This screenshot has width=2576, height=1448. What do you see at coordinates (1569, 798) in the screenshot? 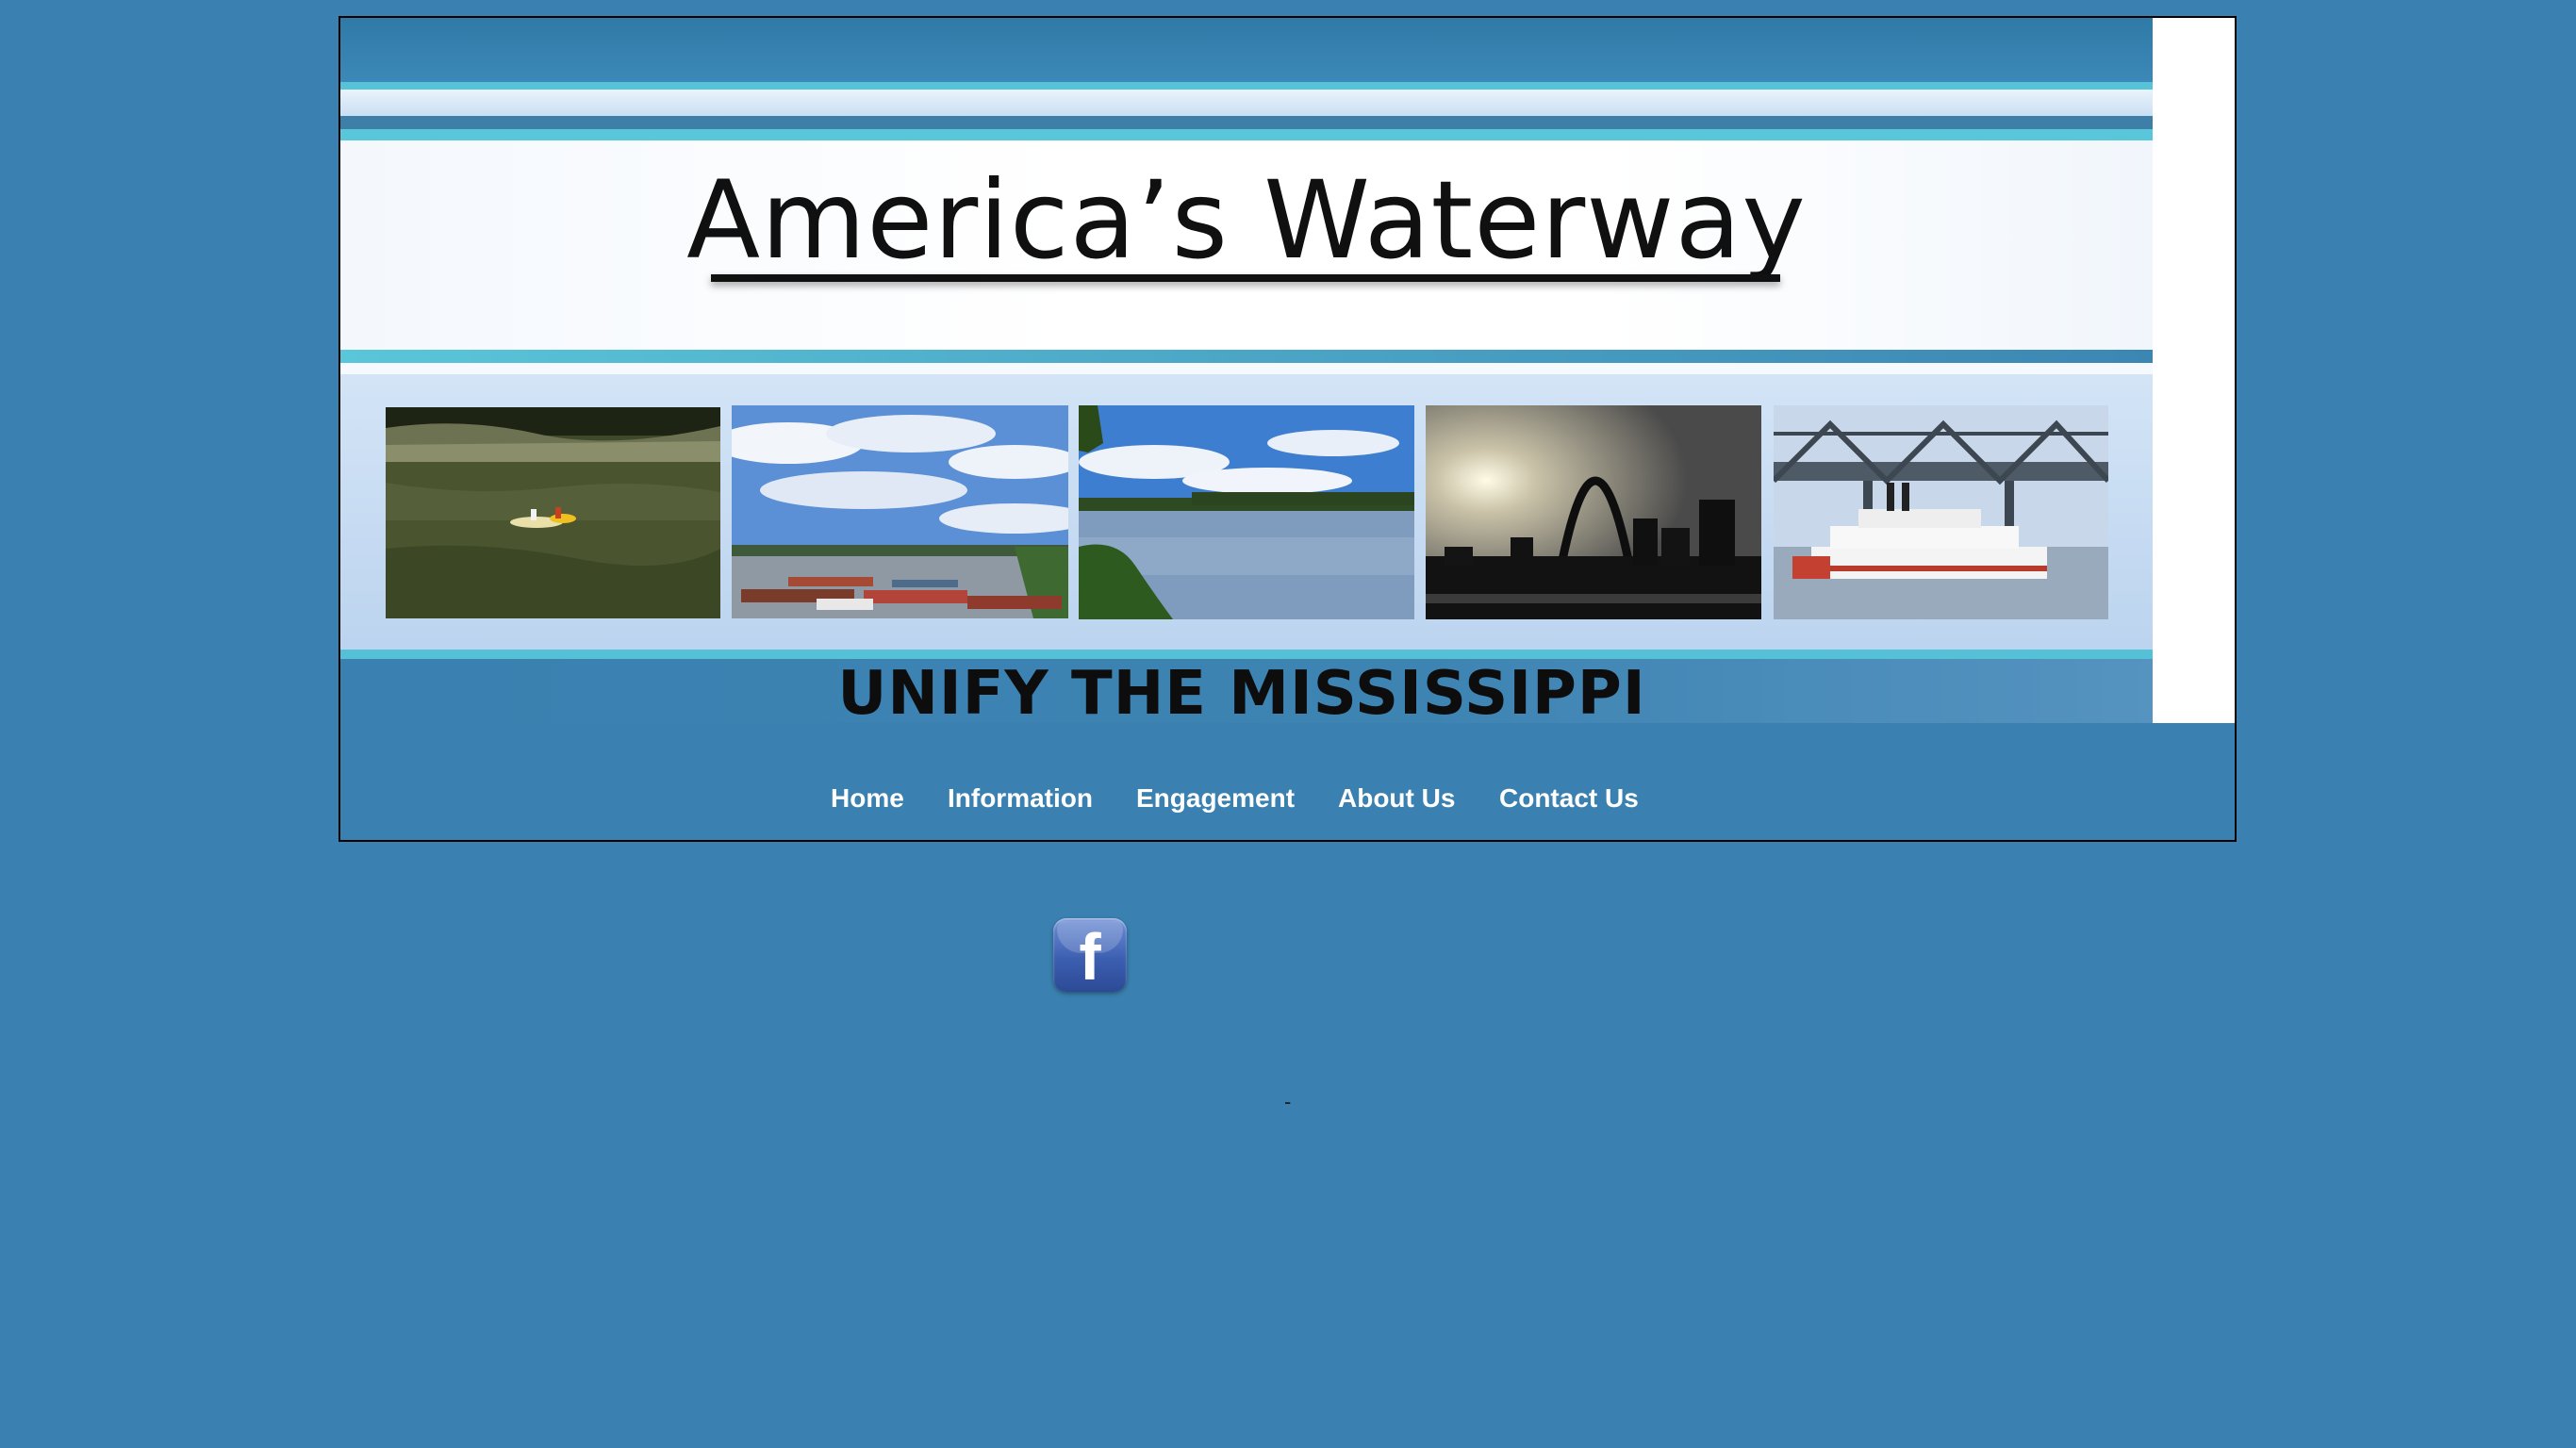
I see `nav-contact-us-link: Contact Us` at bounding box center [1569, 798].